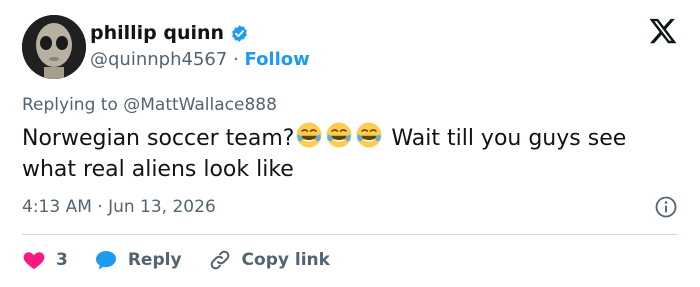 Image resolution: width=700 pixels, height=287 pixels. Describe the element at coordinates (105, 260) in the screenshot. I see `reply-bubble-icon` at that location.